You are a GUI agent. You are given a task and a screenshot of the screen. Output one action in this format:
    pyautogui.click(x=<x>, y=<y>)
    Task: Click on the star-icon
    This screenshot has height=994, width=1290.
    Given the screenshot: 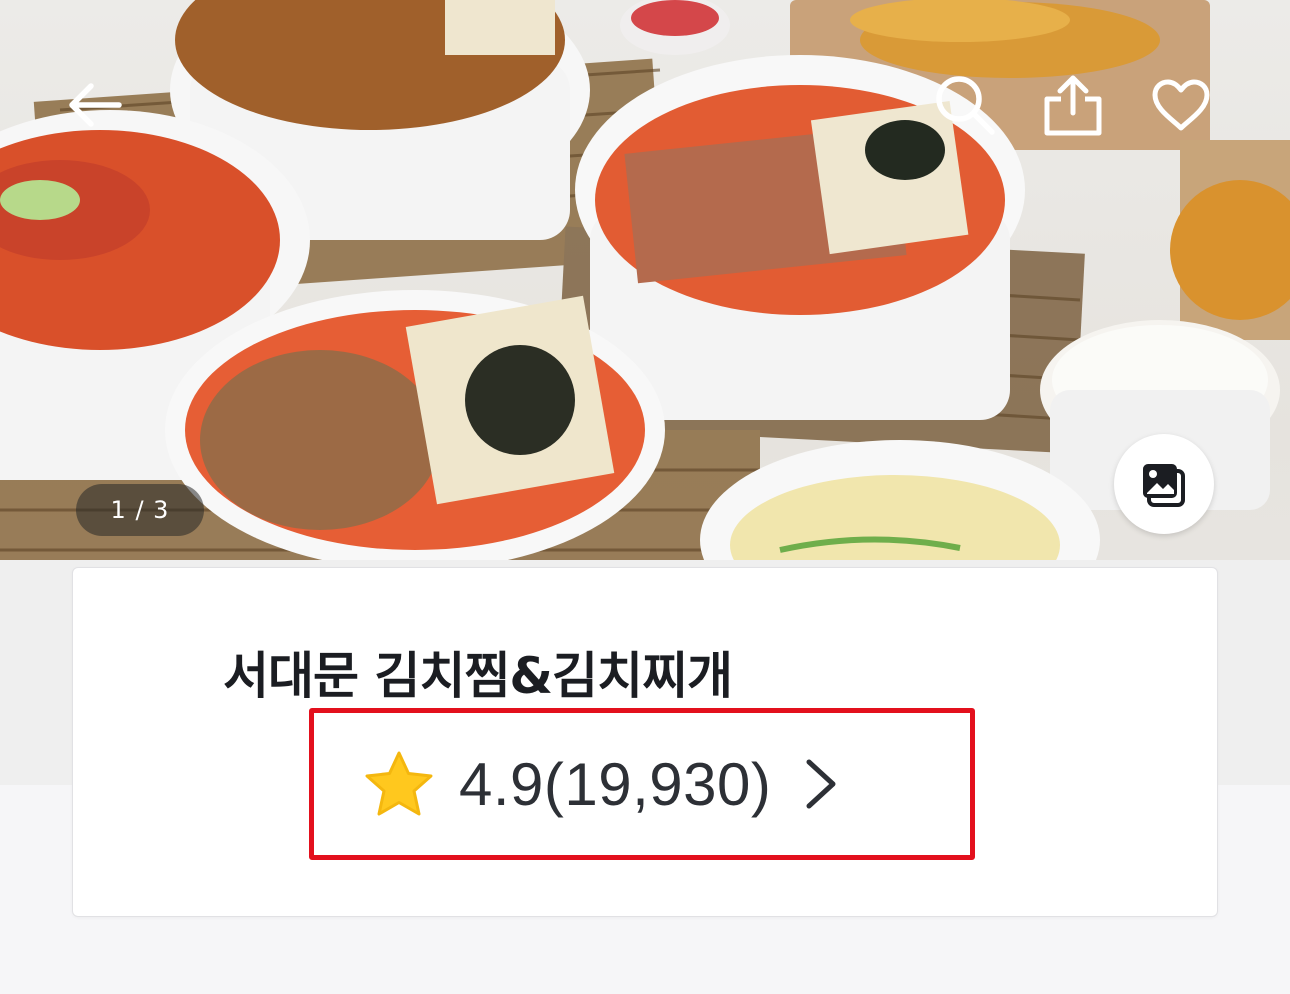 What is the action you would take?
    pyautogui.click(x=399, y=783)
    